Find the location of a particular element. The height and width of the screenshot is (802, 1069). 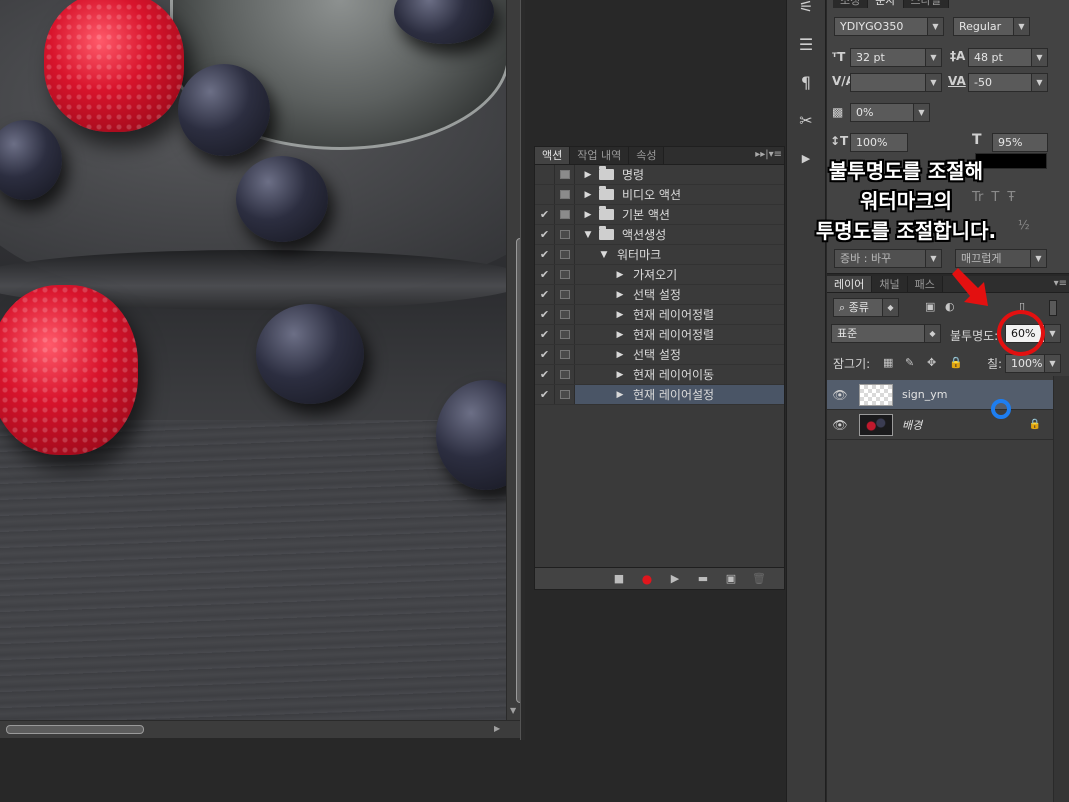

filter-toggle is located at coordinates (1053, 308).